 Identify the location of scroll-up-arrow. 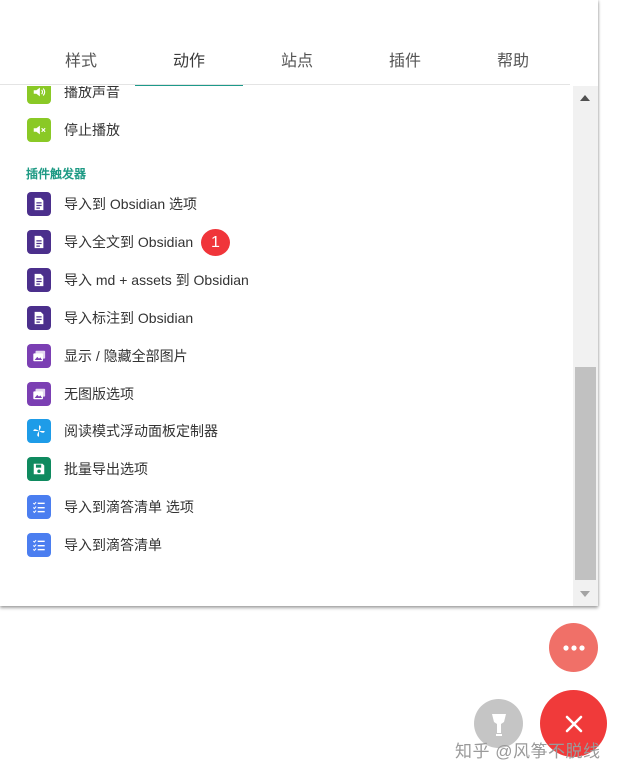
(585, 98).